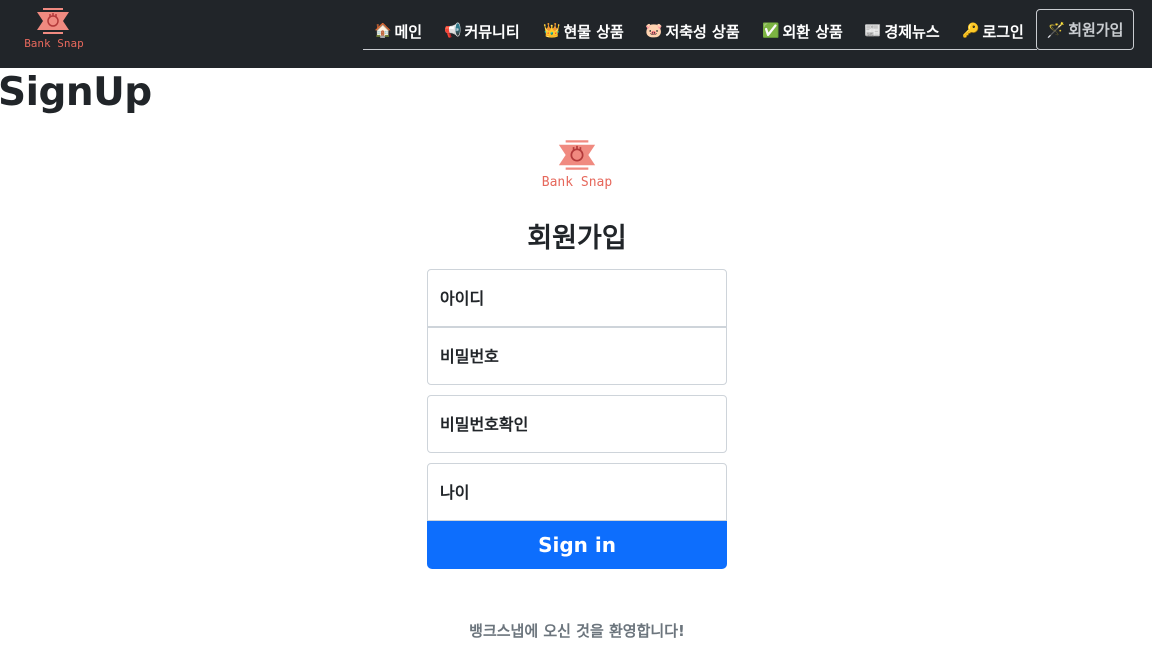 The width and height of the screenshot is (1152, 648). Describe the element at coordinates (552, 31) in the screenshot. I see `crown-icon: 👑` at that location.